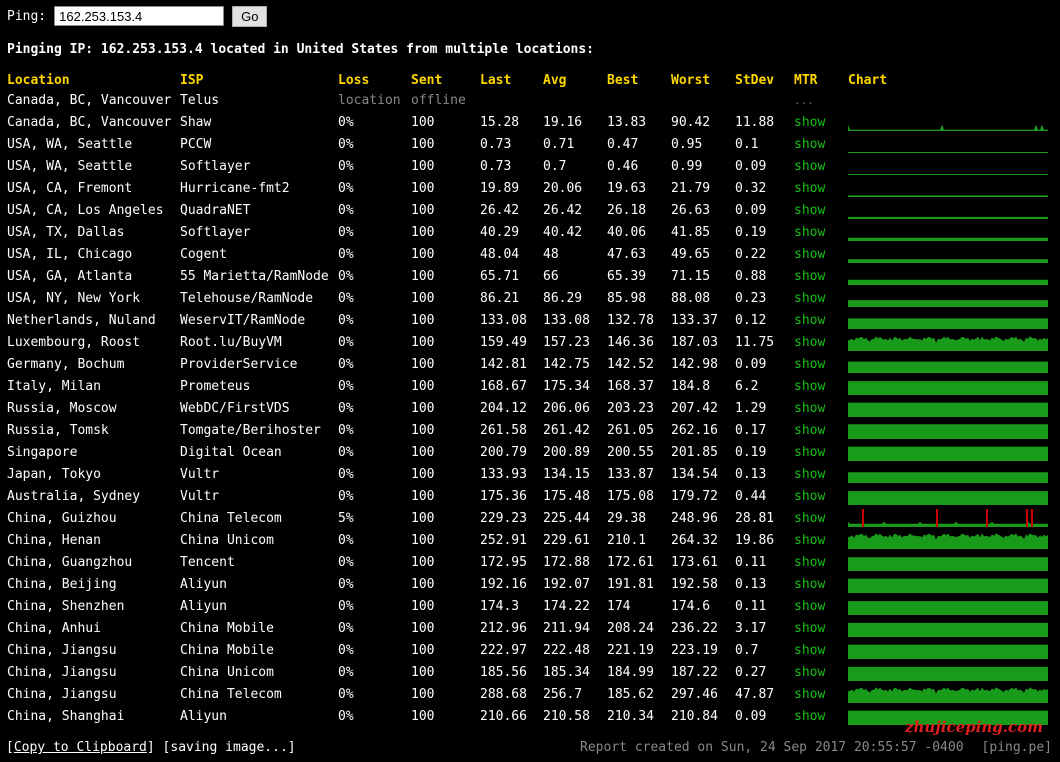 The height and width of the screenshot is (762, 1060). I want to click on ip-input, so click(139, 16).